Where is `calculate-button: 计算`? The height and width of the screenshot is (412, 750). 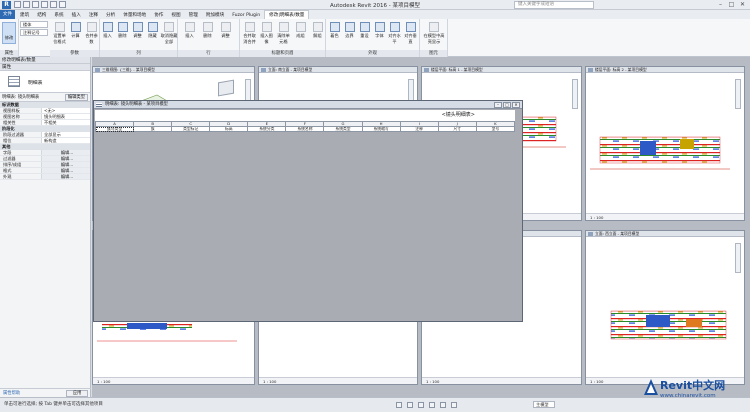 calculate-button: 计算 is located at coordinates (75, 30).